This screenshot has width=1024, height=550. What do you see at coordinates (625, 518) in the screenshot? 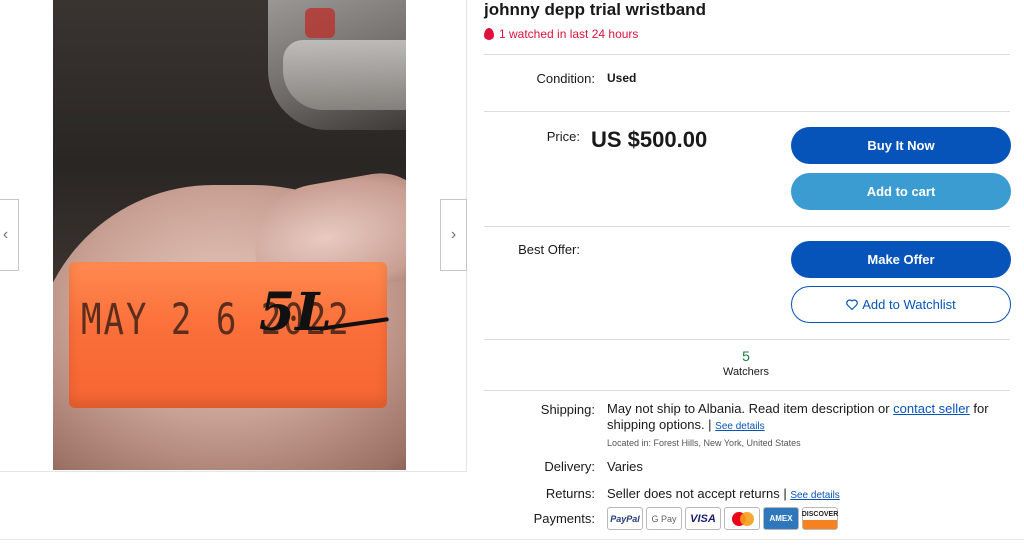
I see `paypal-icon: PayPal` at bounding box center [625, 518].